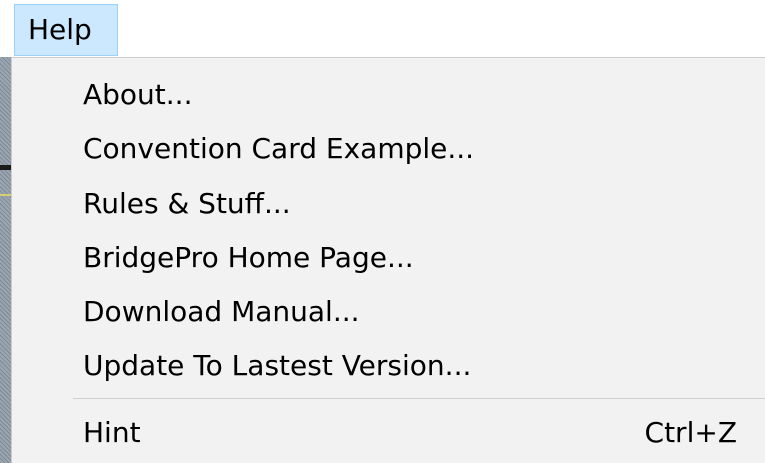 Image resolution: width=765 pixels, height=463 pixels. What do you see at coordinates (66, 30) in the screenshot?
I see `menubar-help: Help` at bounding box center [66, 30].